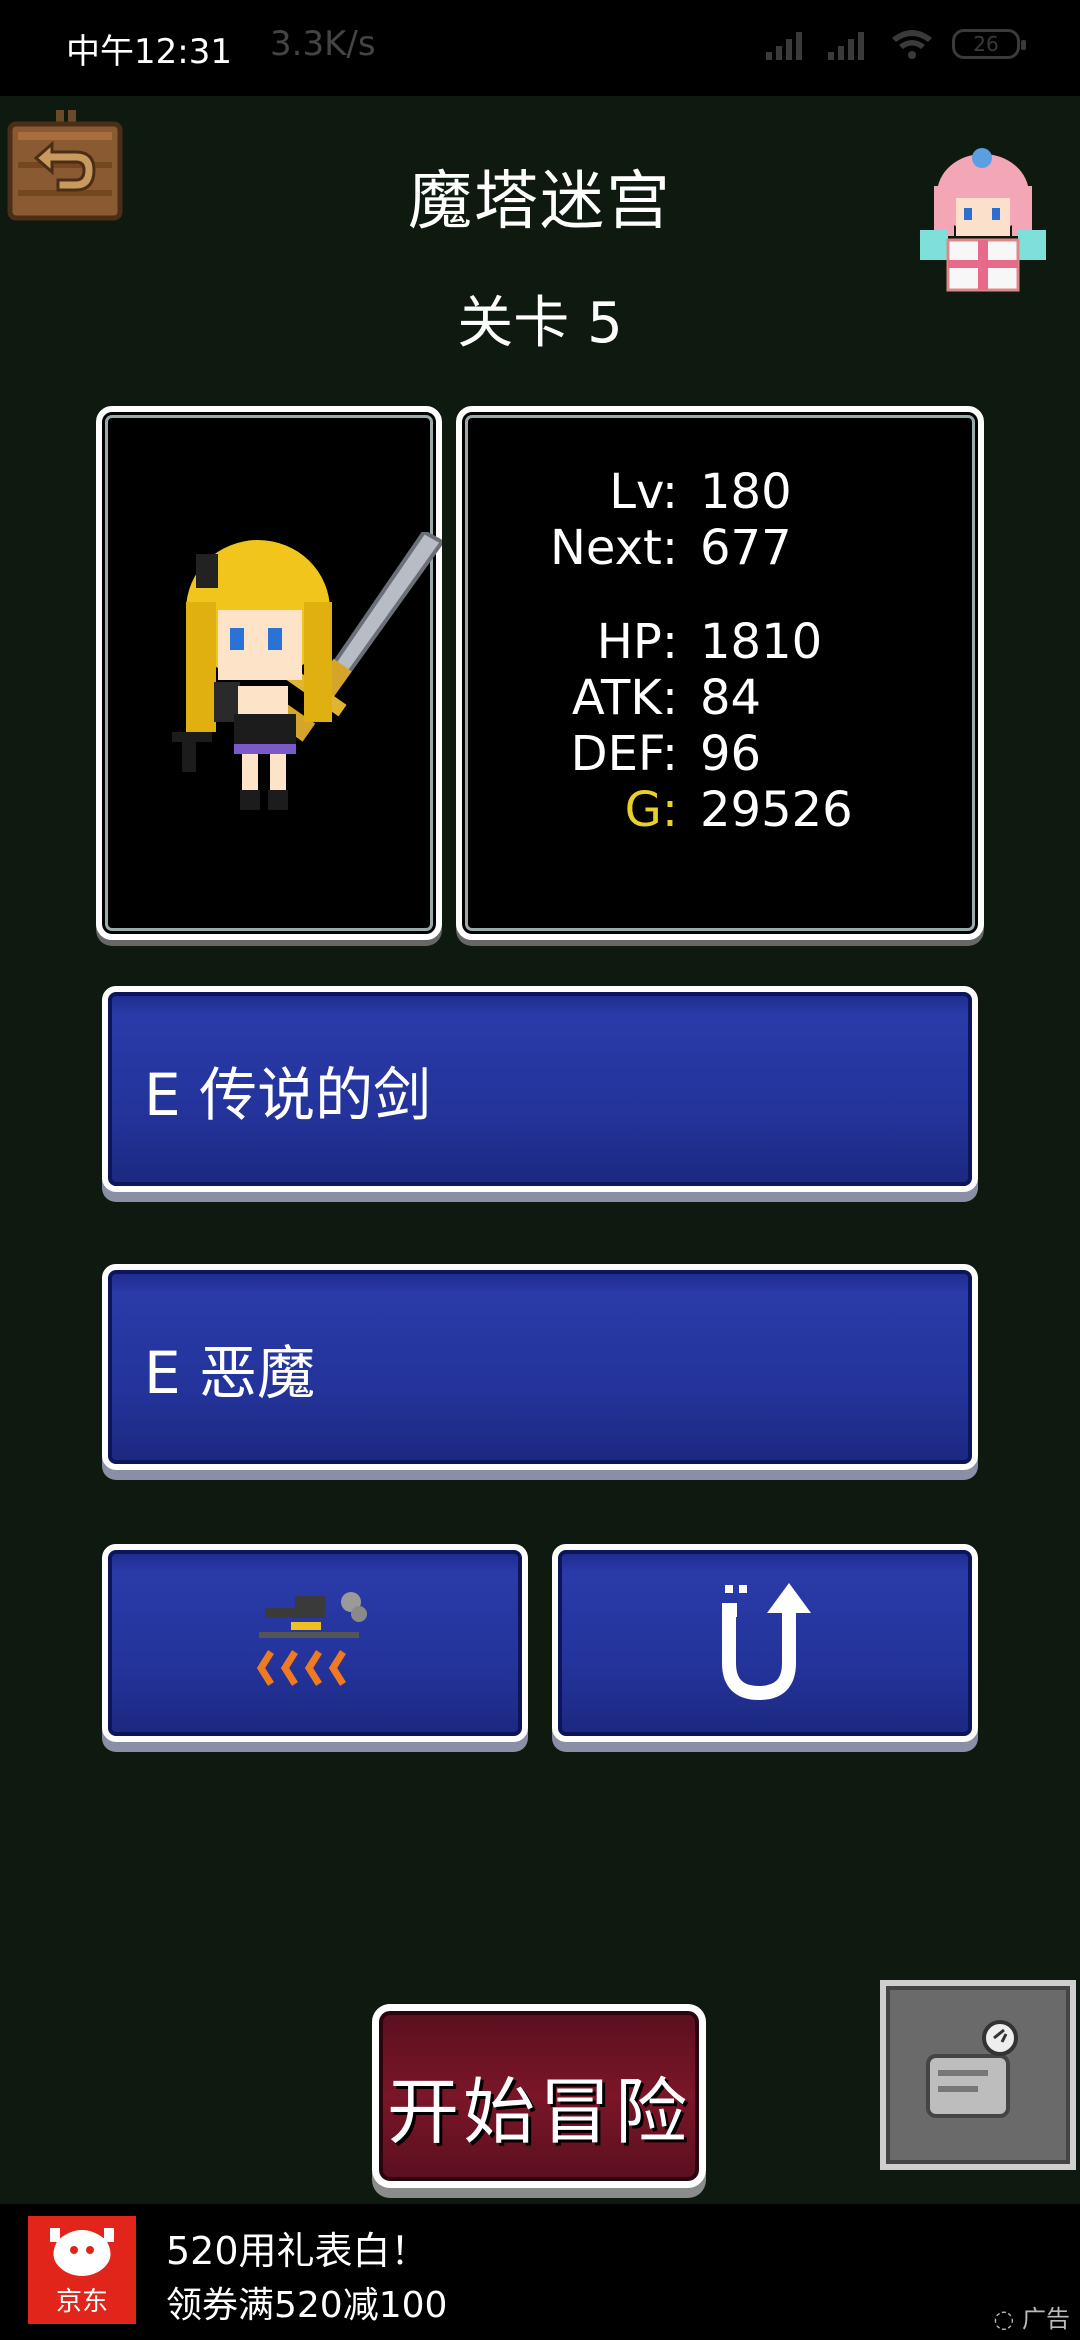 The height and width of the screenshot is (2340, 1080). I want to click on ad-title: 520用礼表白！, so click(297, 2251).